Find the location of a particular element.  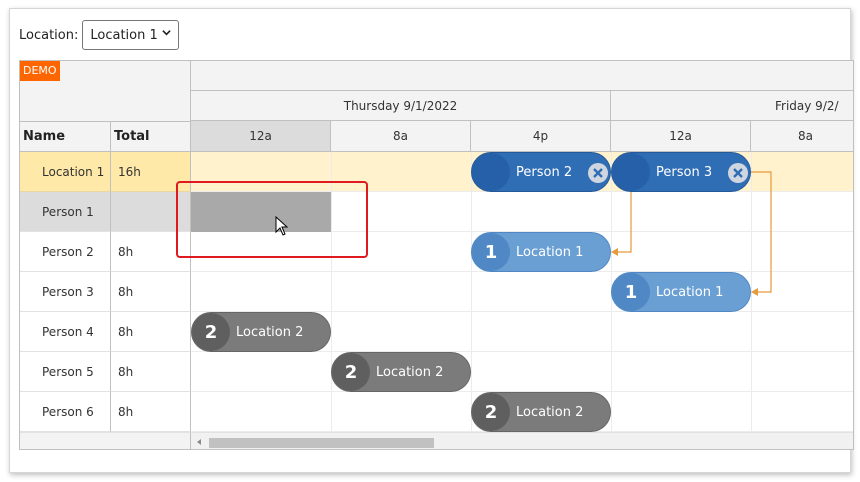

row-header-location-1: Location 1 is located at coordinates (65, 172).